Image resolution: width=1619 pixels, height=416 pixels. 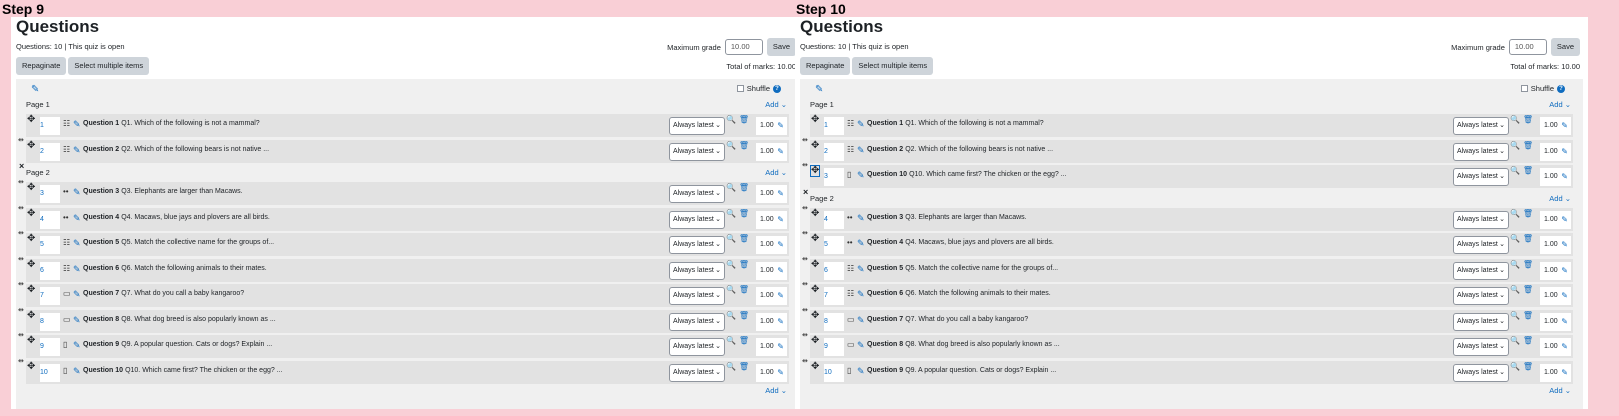 What do you see at coordinates (885, 370) in the screenshot?
I see `question-name: Question 9` at bounding box center [885, 370].